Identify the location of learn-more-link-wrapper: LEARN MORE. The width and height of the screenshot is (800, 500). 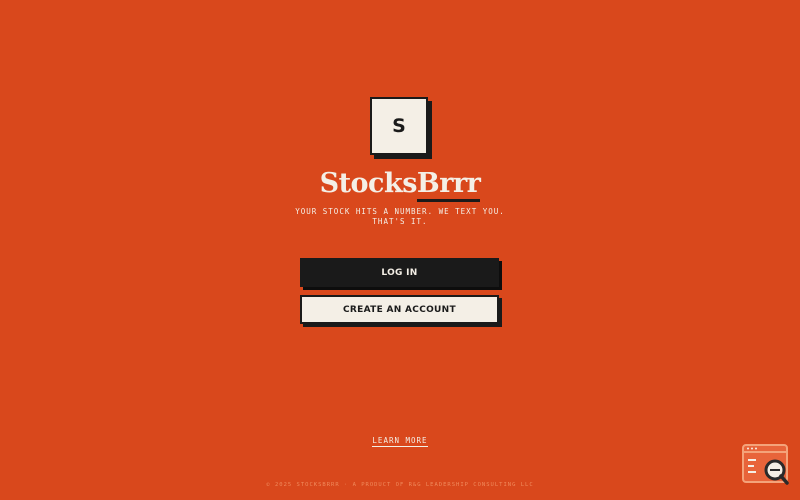
(400, 441).